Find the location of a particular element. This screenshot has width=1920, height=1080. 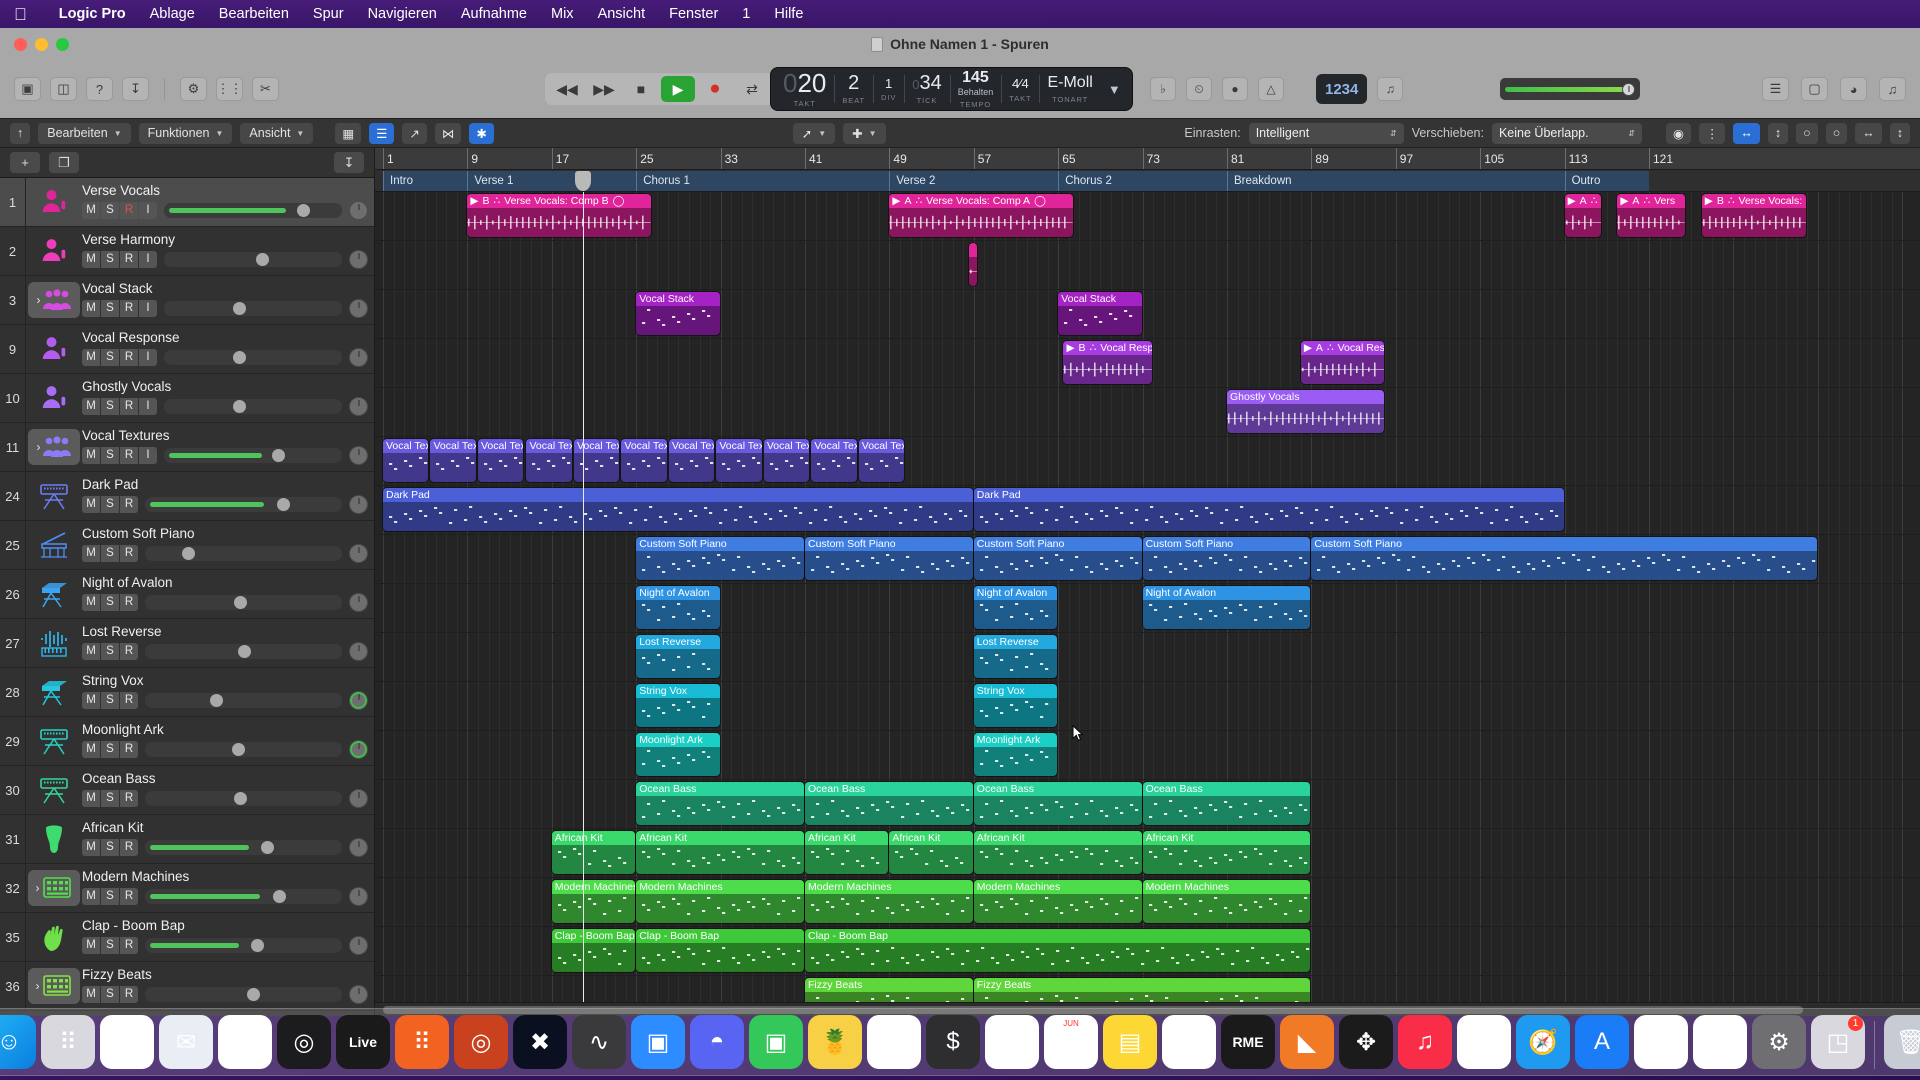

track-name: Vocal Textures is located at coordinates (225, 436).